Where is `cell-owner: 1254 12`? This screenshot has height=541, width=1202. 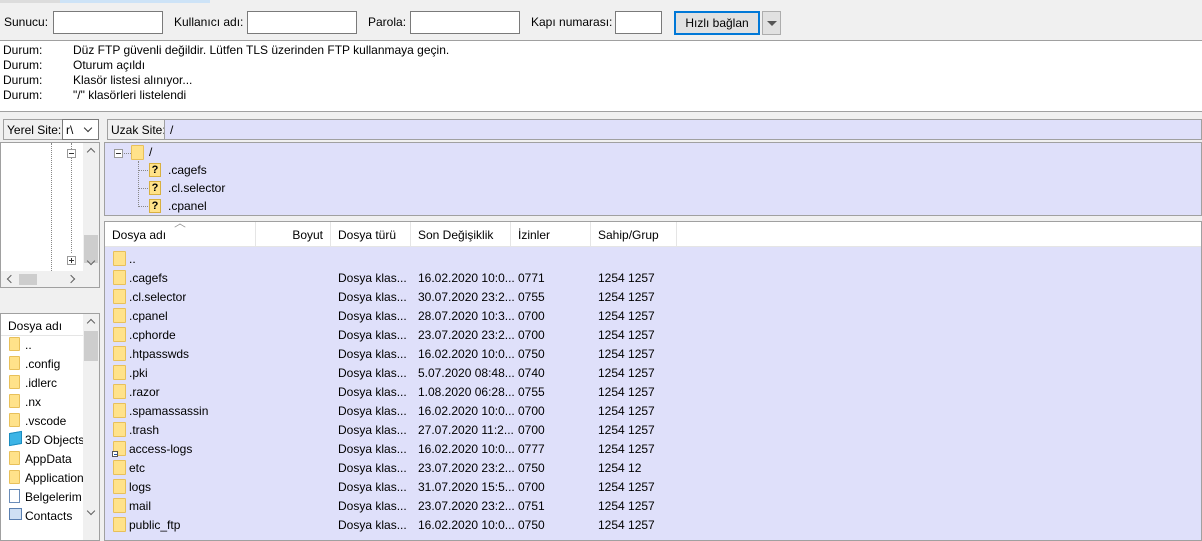 cell-owner: 1254 12 is located at coordinates (620, 468).